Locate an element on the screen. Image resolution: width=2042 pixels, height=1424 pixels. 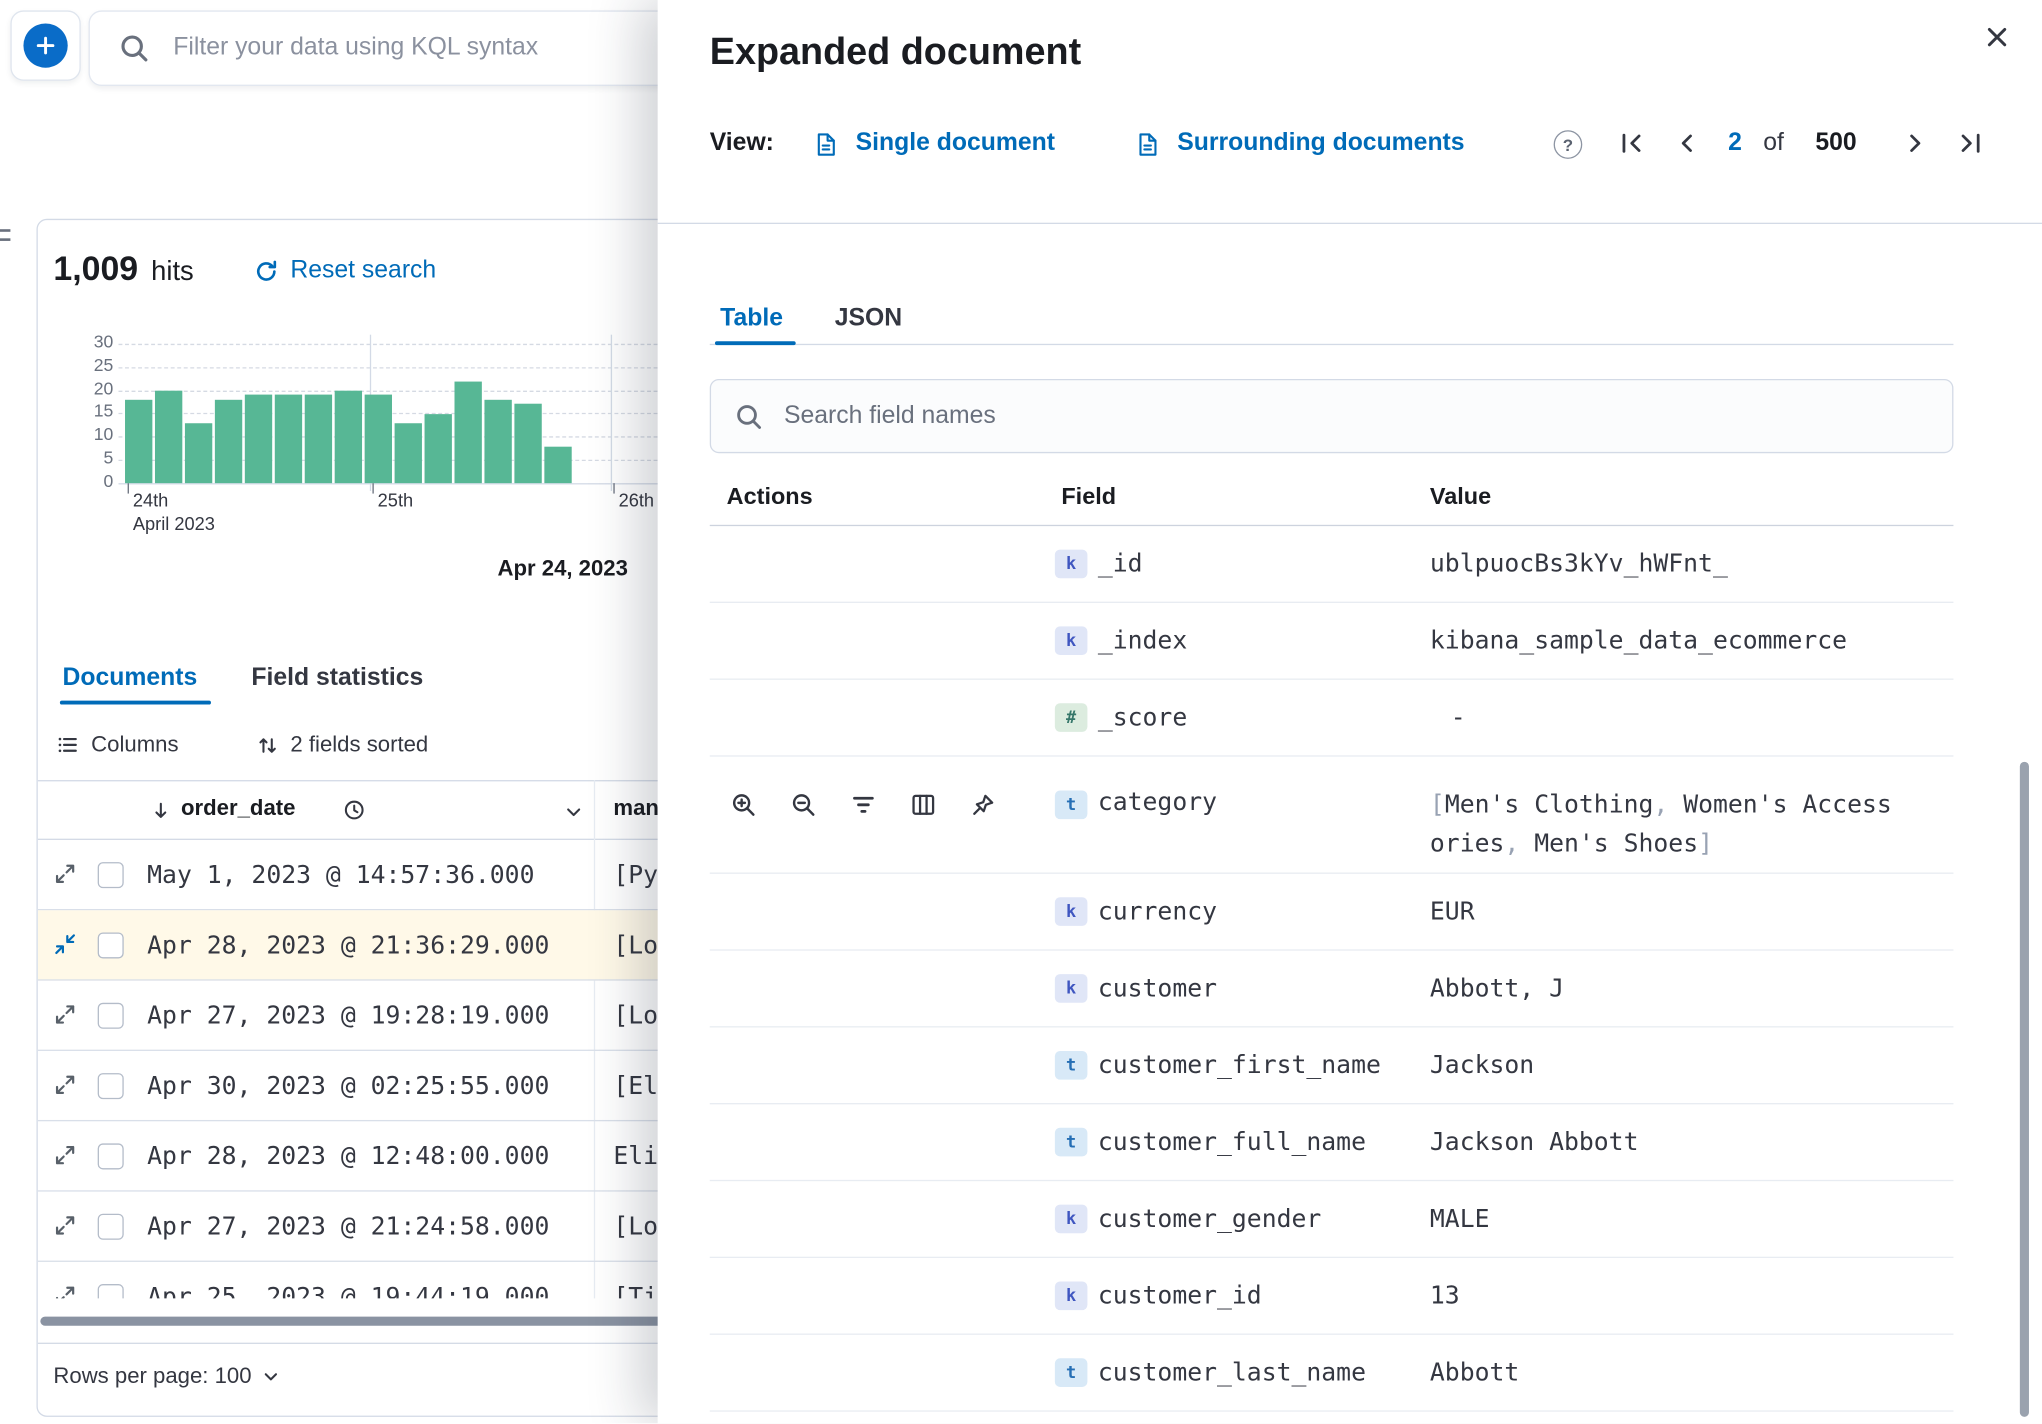
list-icon is located at coordinates (67, 744).